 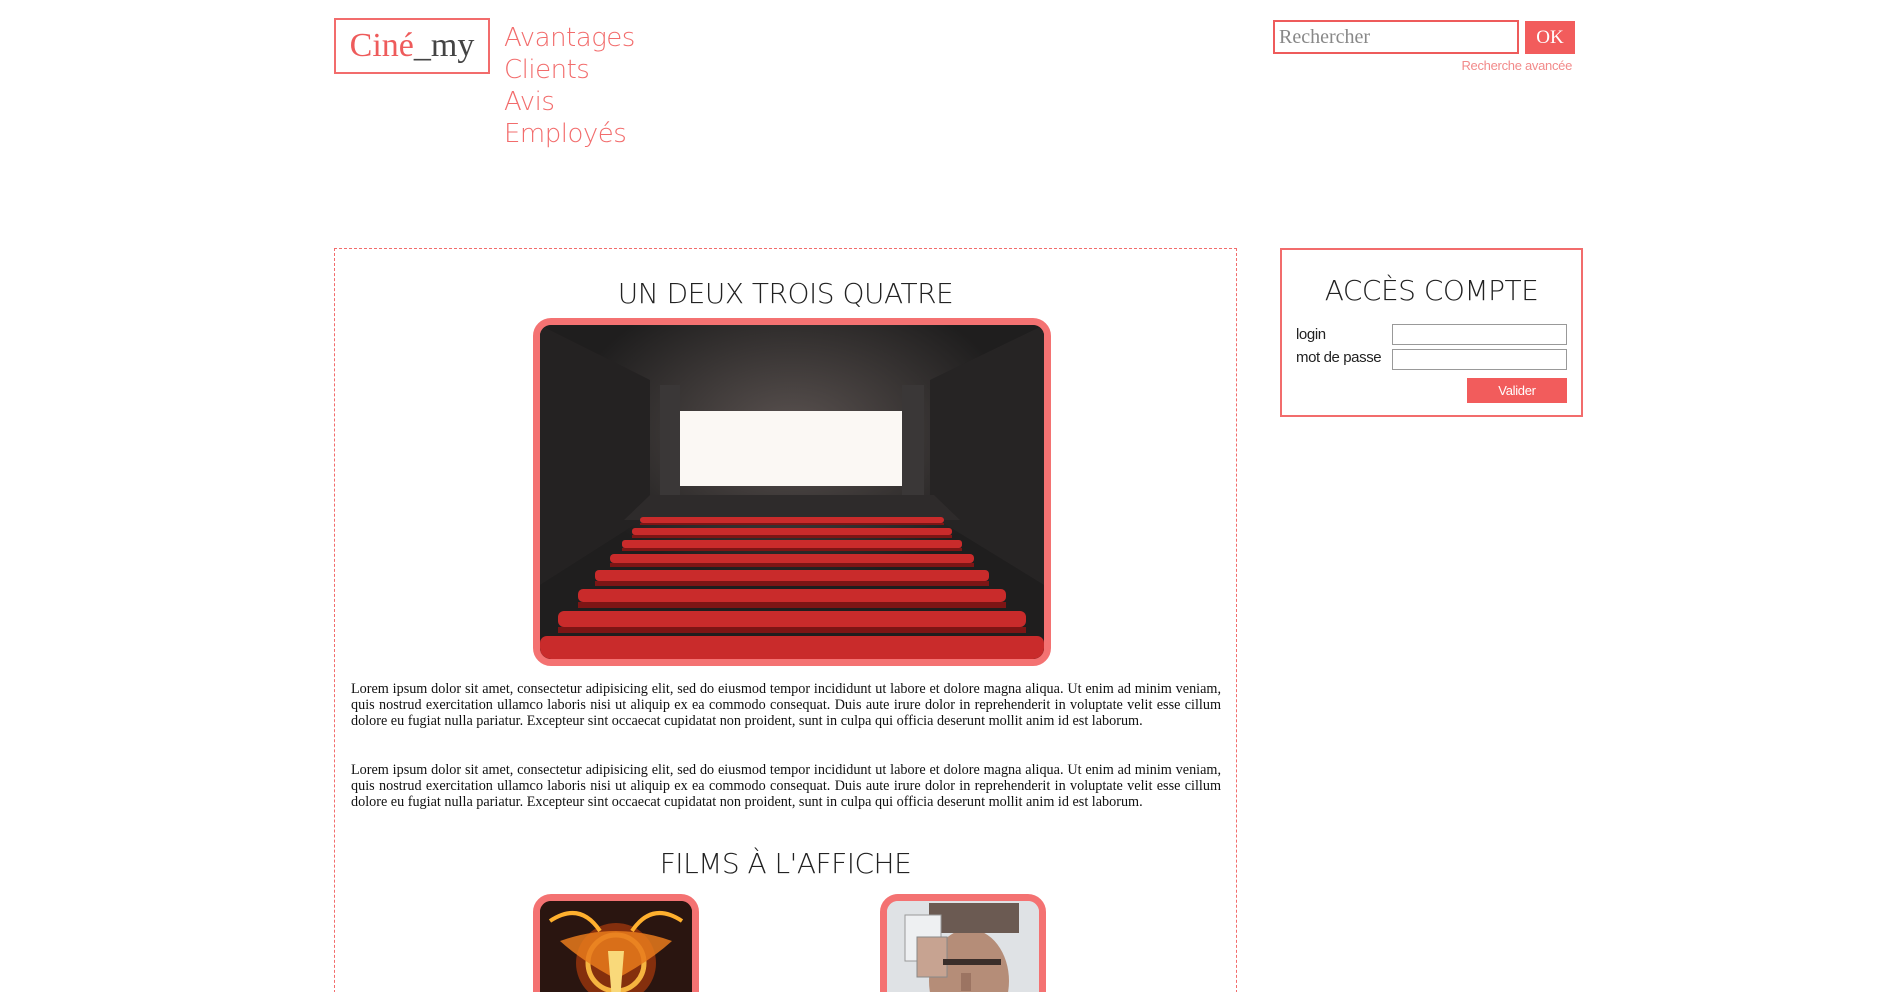 I want to click on account-panel: ACCÈS COMPTE login mot de passe Valider, so click(x=1431, y=332).